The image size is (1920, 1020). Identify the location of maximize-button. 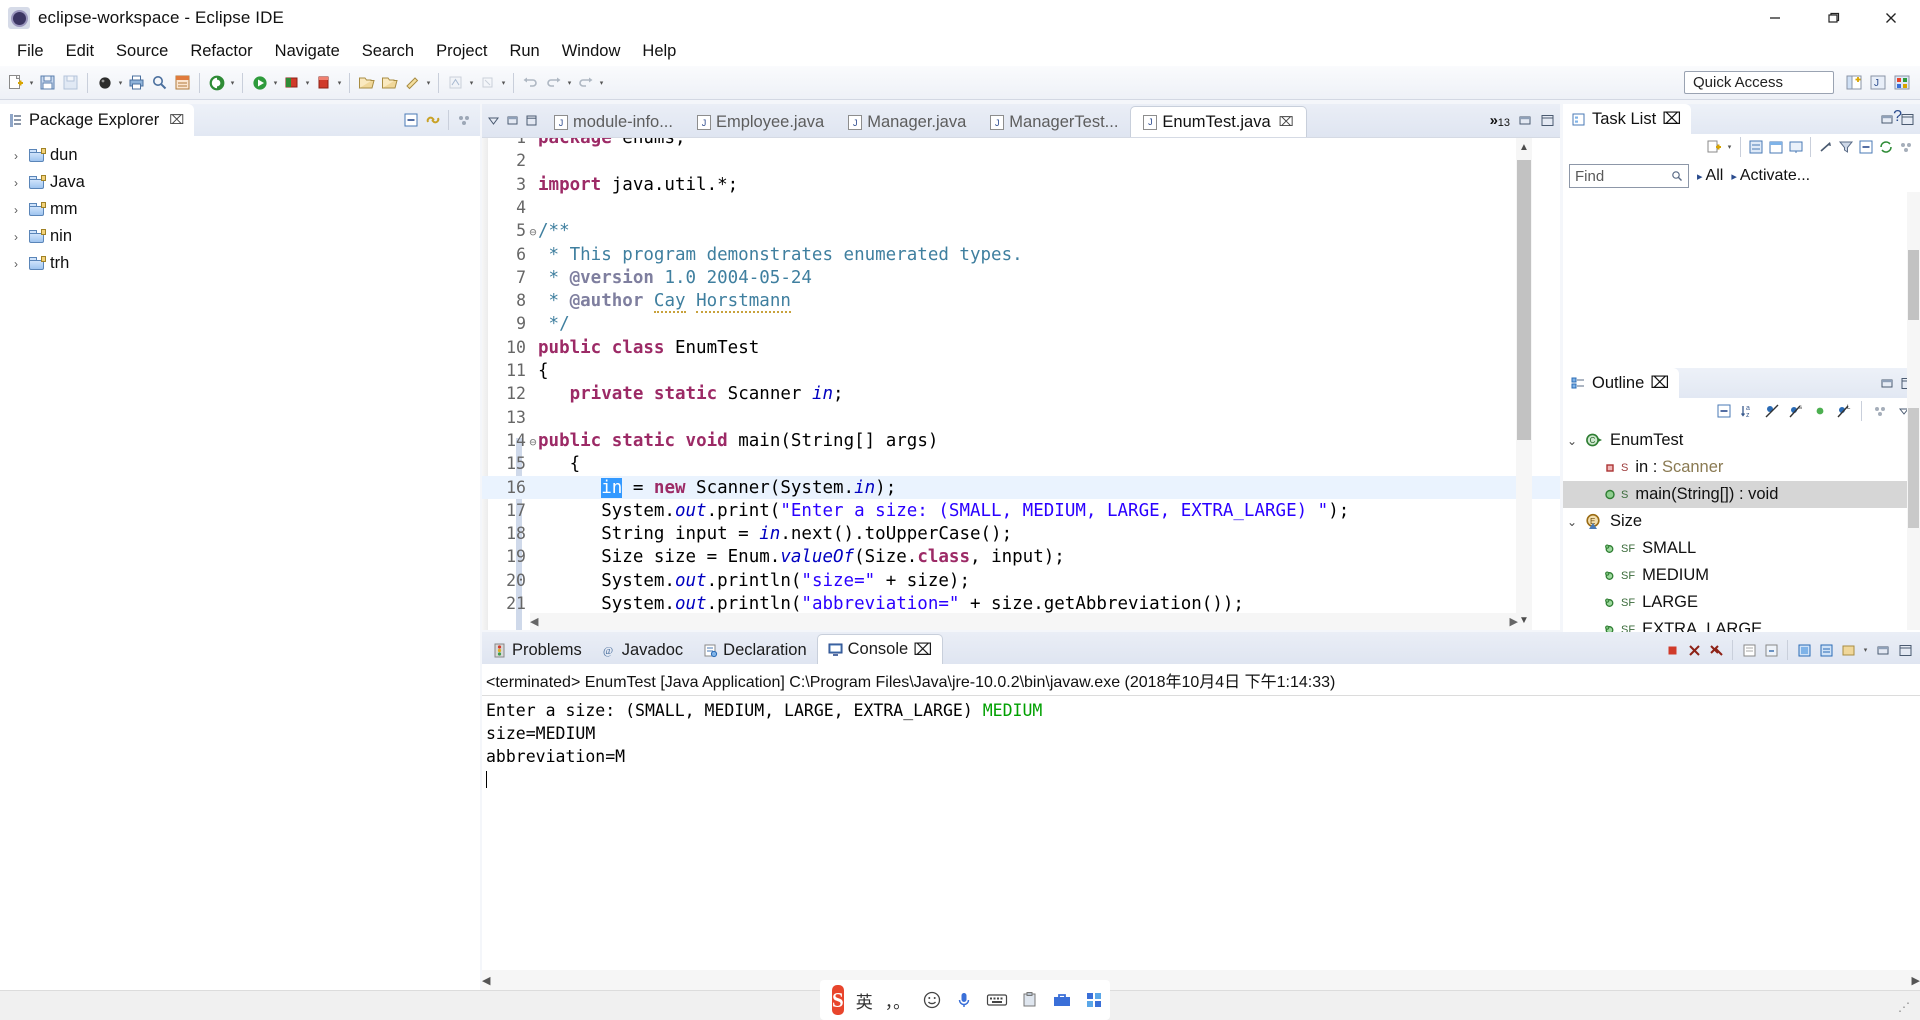
(1833, 18).